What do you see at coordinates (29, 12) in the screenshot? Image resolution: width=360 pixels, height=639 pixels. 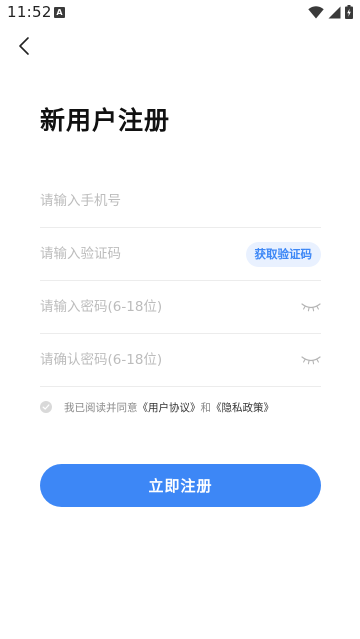 I see `status-time: 11:52` at bounding box center [29, 12].